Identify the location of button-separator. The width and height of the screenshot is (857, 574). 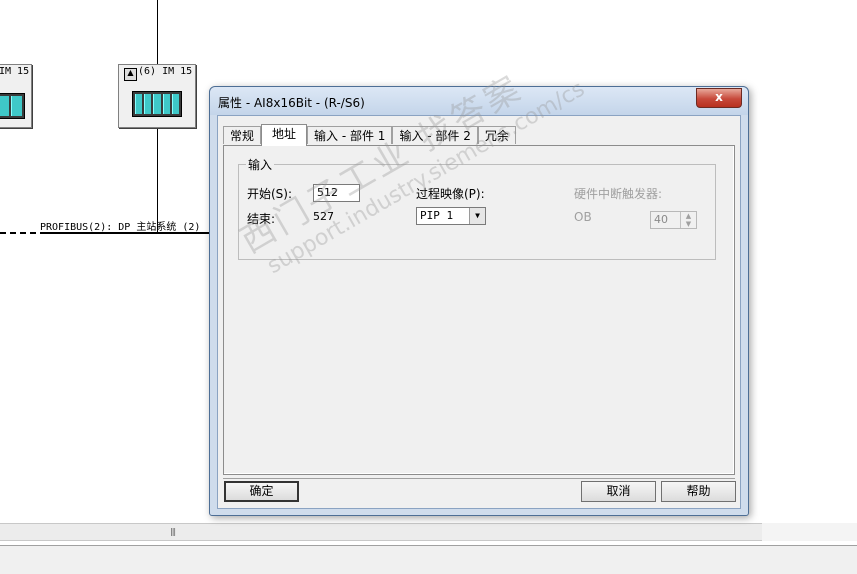
(479, 478).